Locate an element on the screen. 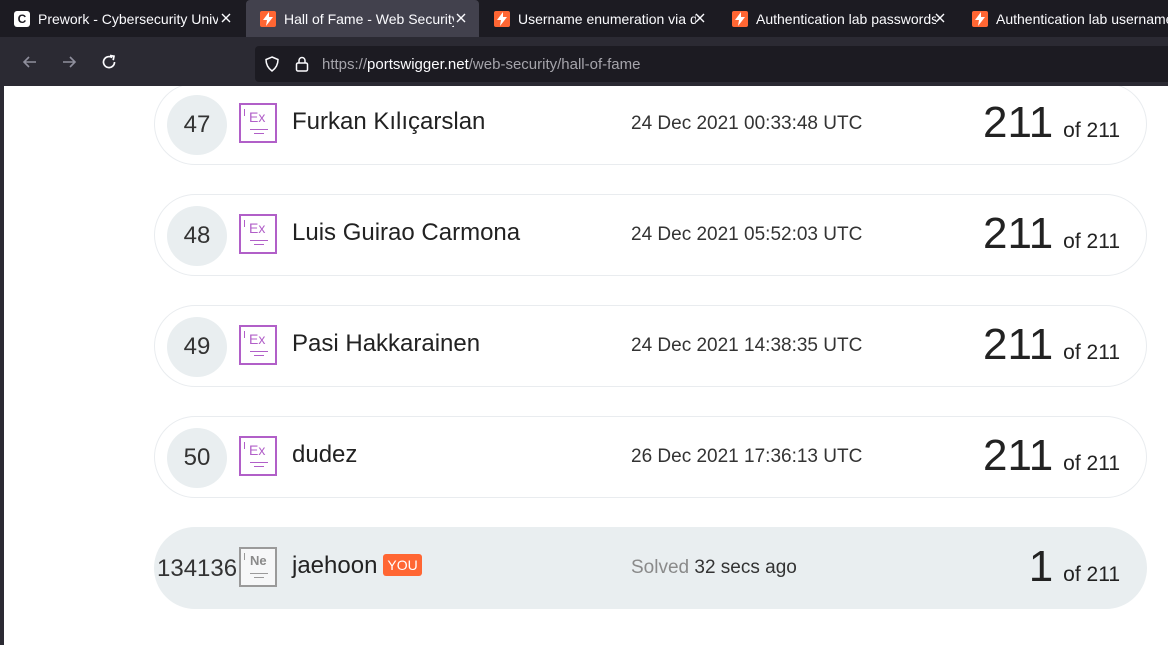 The width and height of the screenshot is (1168, 645). badge-label: Ne is located at coordinates (258, 560).